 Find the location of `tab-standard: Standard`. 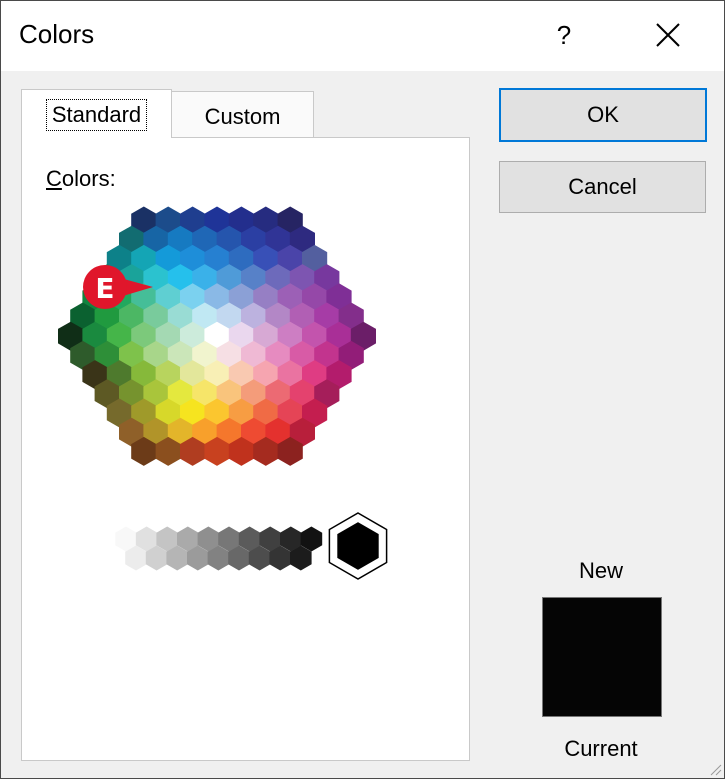

tab-standard: Standard is located at coordinates (96, 113).